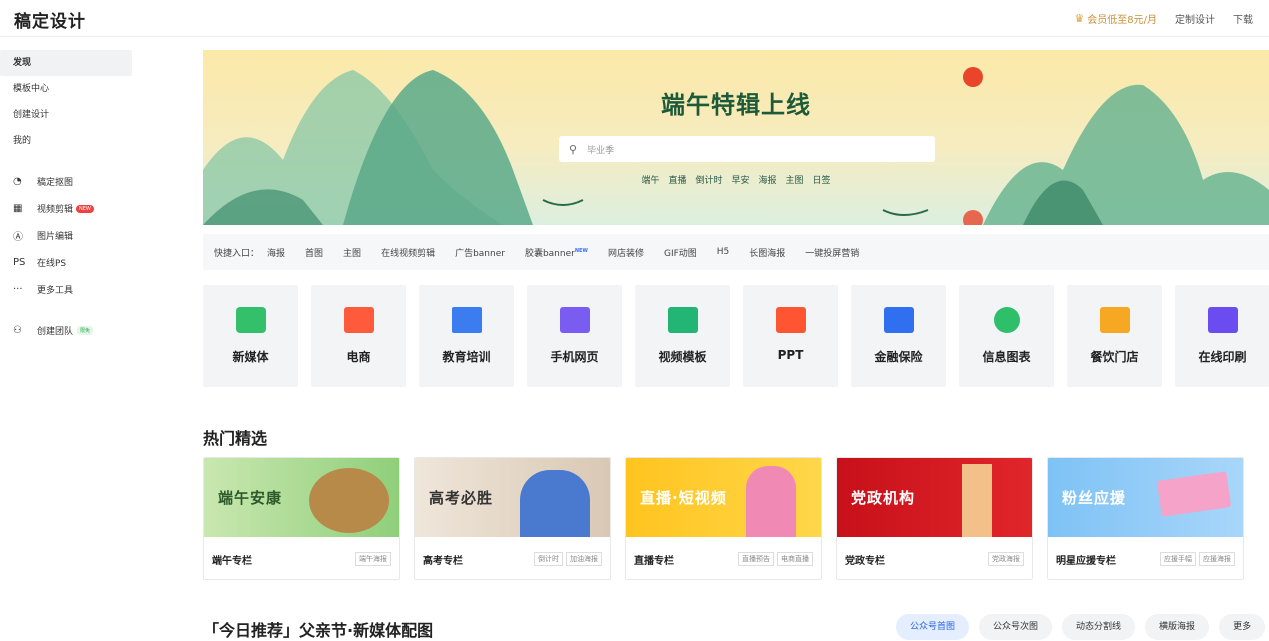  Describe the element at coordinates (1145, 497) in the screenshot. I see `card-image: 粉丝应援` at that location.